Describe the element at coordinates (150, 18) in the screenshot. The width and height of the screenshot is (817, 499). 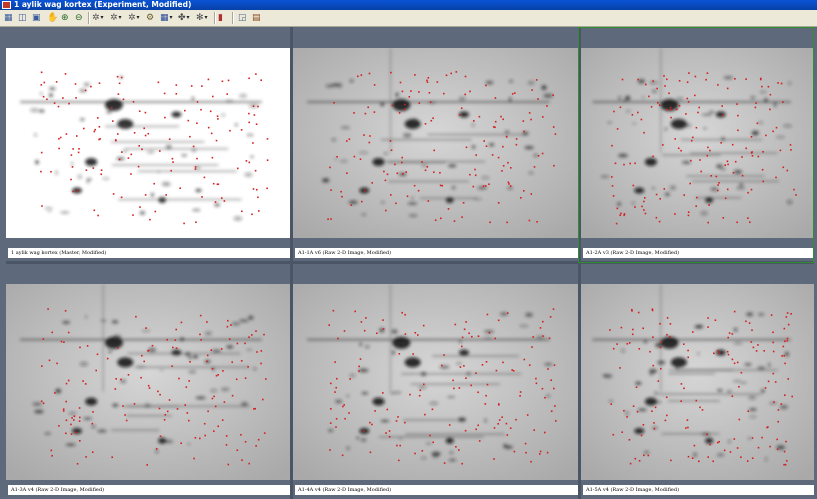
I see `match-tool-button: ⚙` at that location.